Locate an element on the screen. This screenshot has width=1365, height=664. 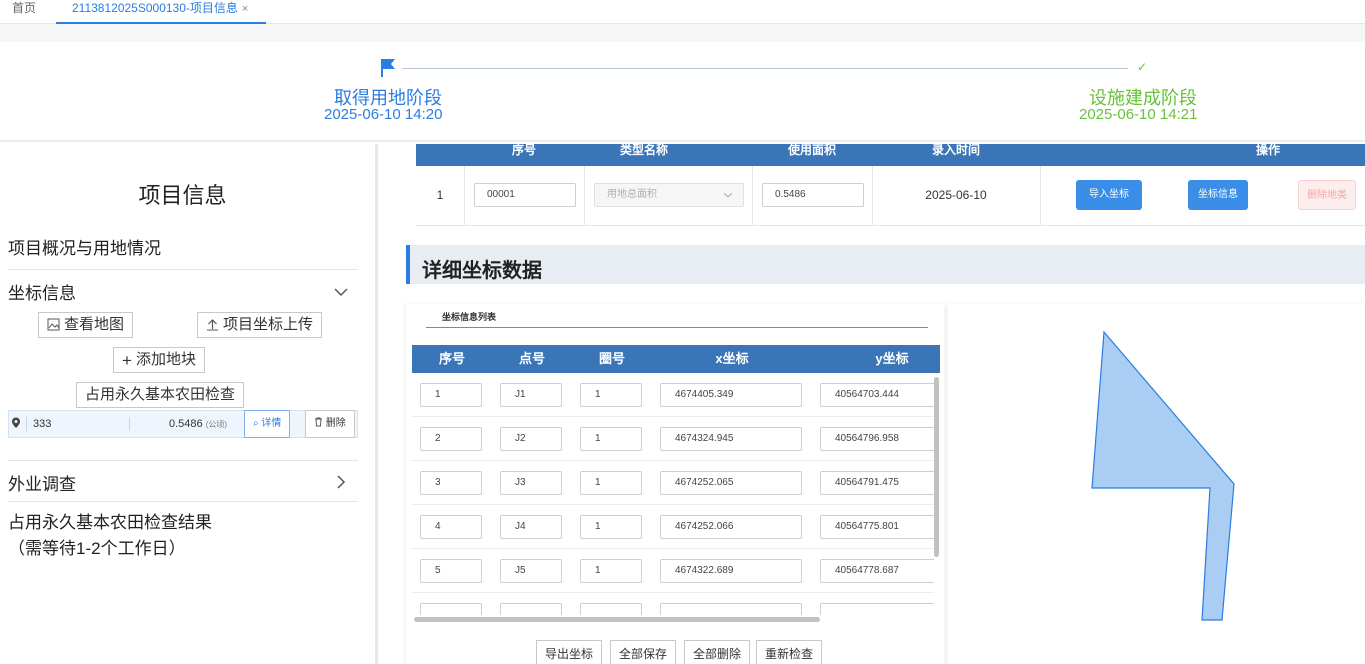
y-input: 40564778.687 is located at coordinates (877, 571).